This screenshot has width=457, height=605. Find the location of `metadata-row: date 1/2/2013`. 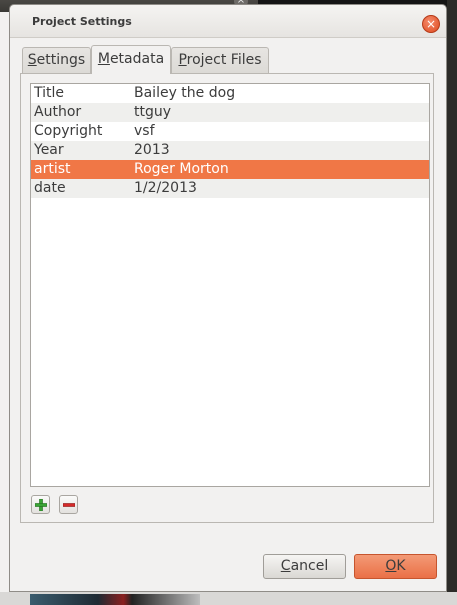

metadata-row: date 1/2/2013 is located at coordinates (230, 188).